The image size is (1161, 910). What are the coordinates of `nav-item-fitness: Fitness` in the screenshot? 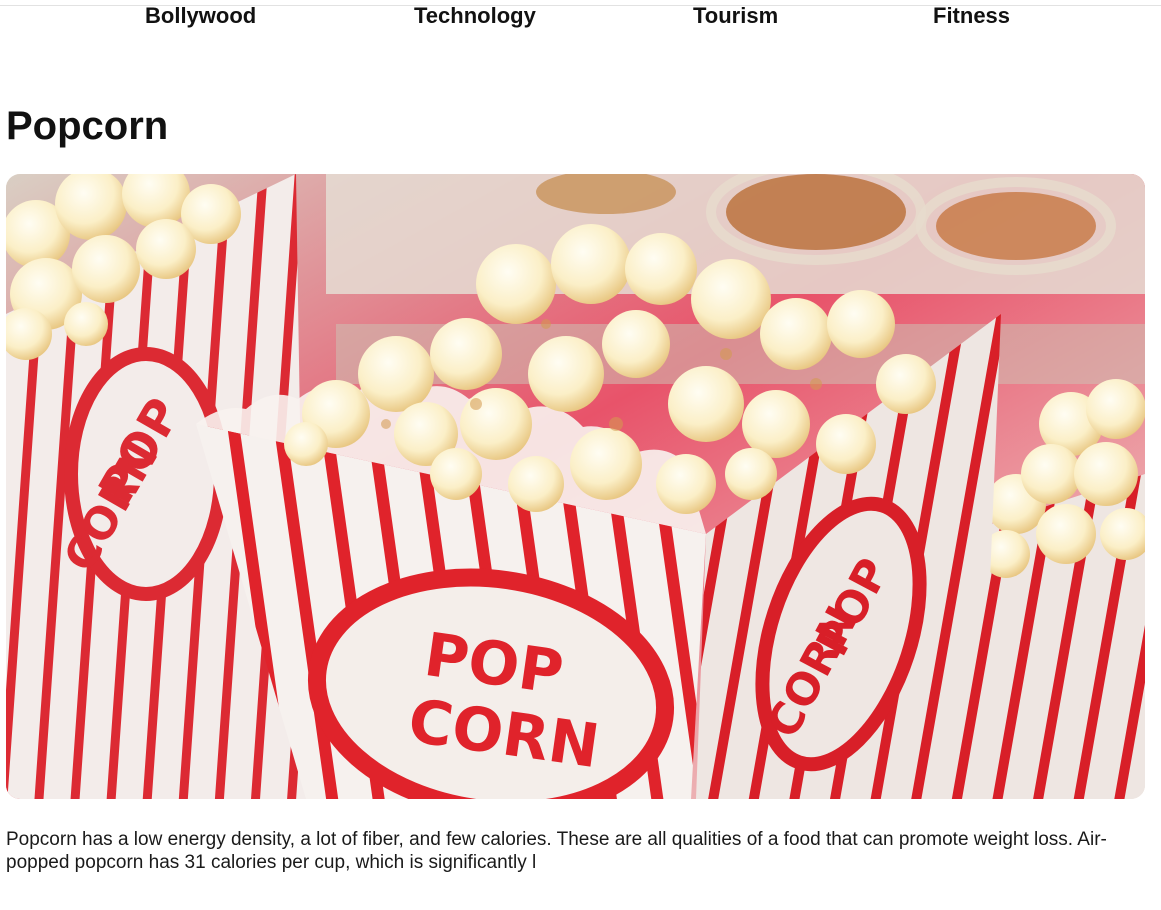 It's located at (971, 16).